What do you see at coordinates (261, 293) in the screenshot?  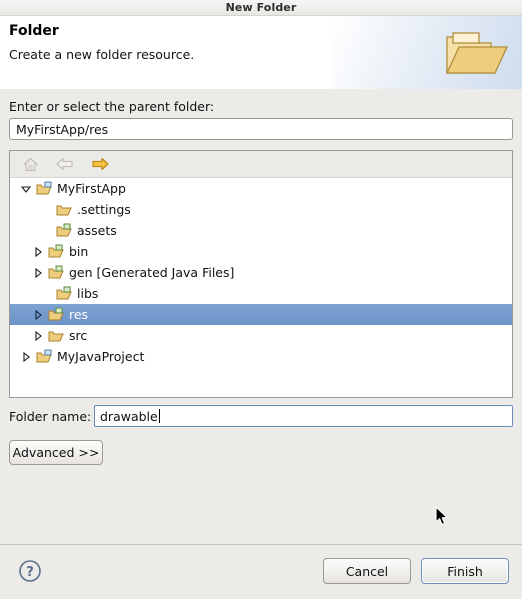 I see `tree-row: libs` at bounding box center [261, 293].